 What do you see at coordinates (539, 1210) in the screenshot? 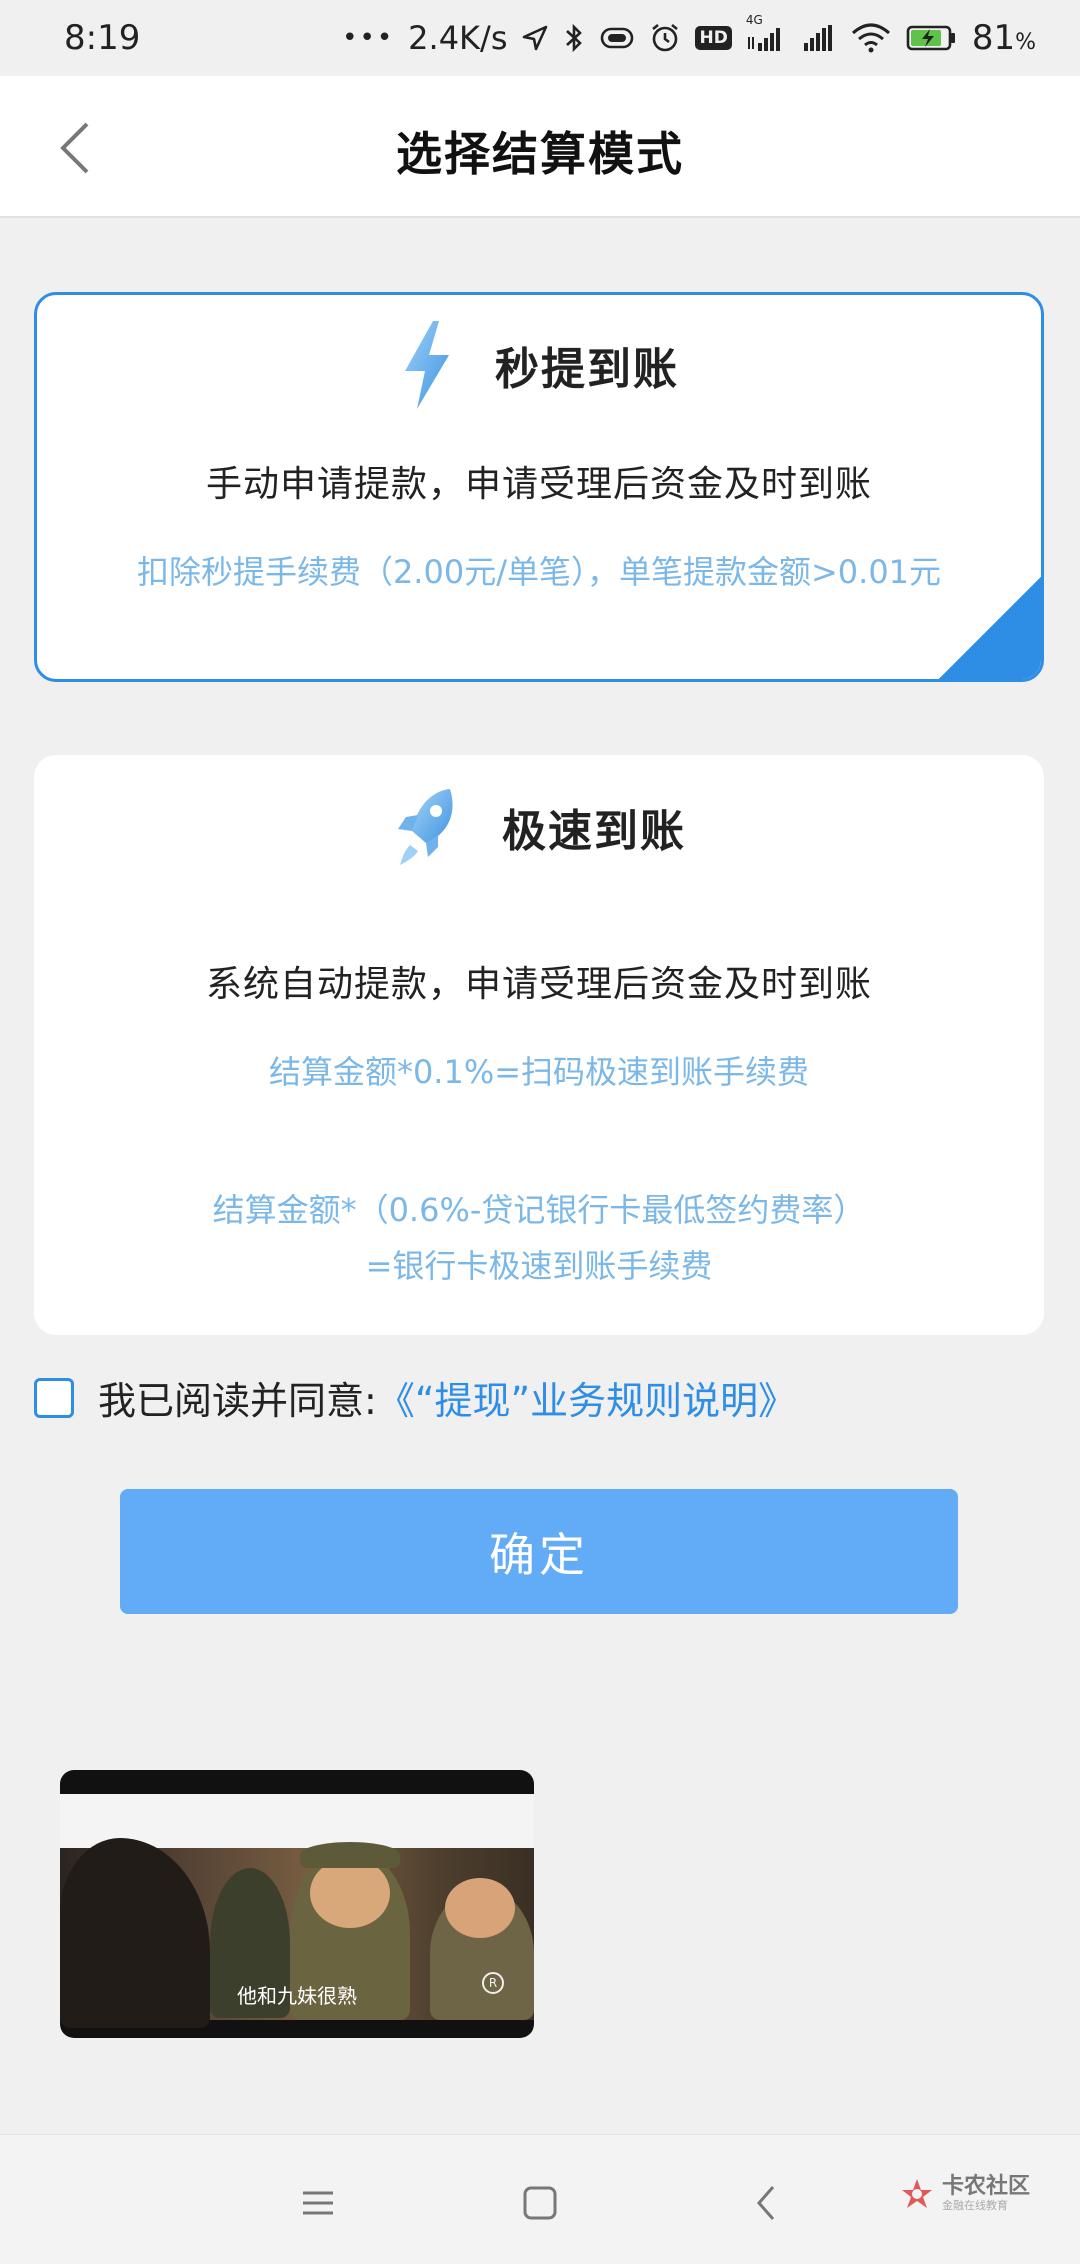
I see `option-fee-note-card: 结算金额*（0.6%-贷记银行卡最低签约费率）` at bounding box center [539, 1210].